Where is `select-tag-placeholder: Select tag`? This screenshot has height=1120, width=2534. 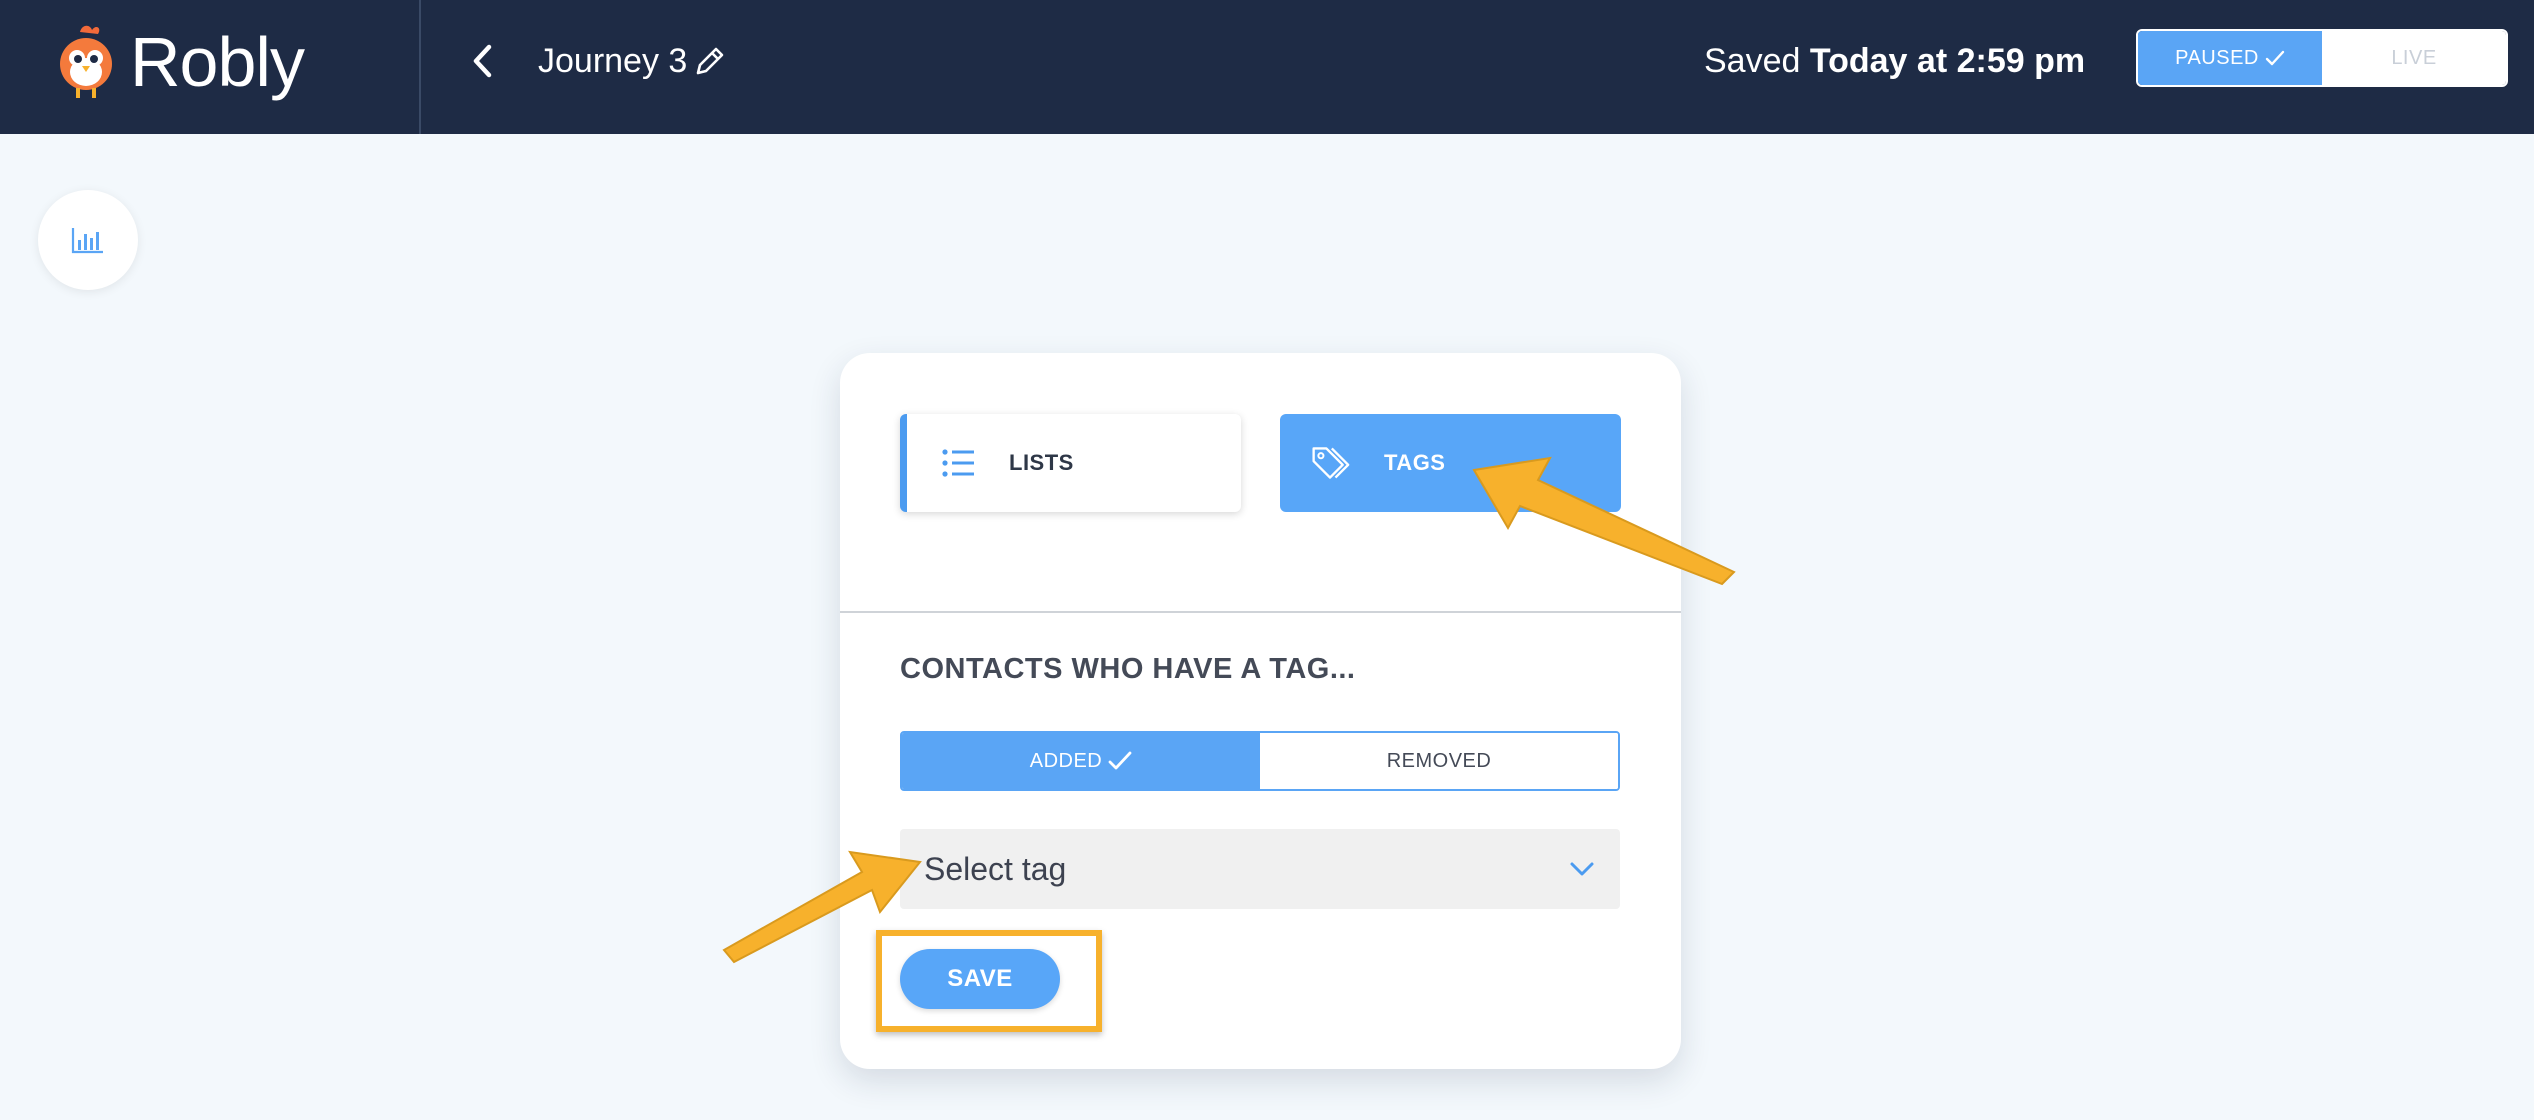 select-tag-placeholder: Select tag is located at coordinates (995, 868).